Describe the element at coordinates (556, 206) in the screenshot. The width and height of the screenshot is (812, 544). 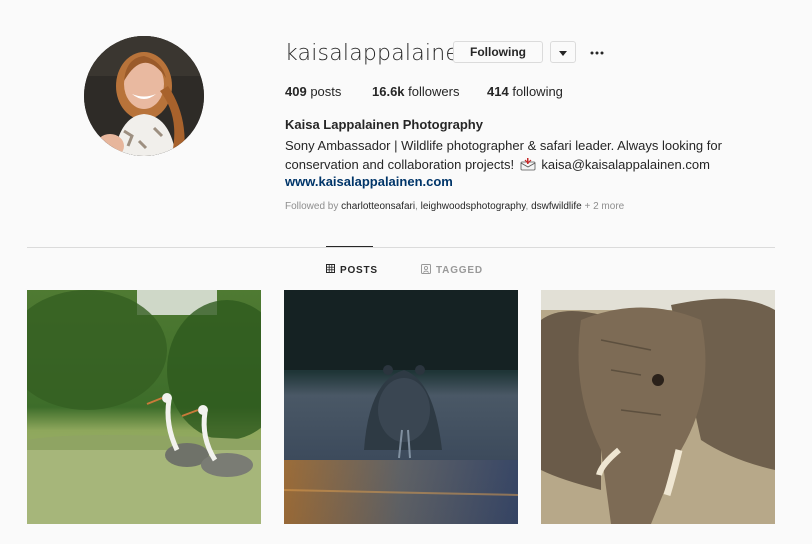
I see `followed-by-user: dswfwildlife` at that location.